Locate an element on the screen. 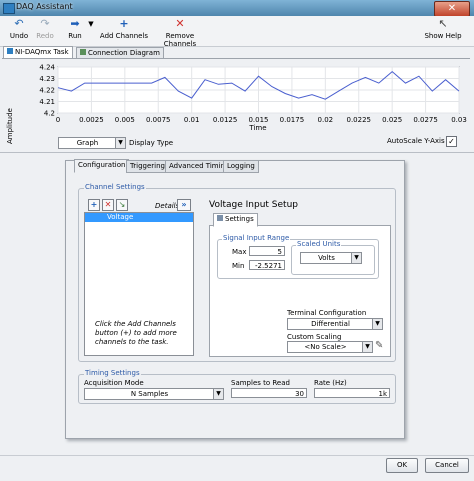 Image resolution: width=474 pixels, height=481 pixels. undo-label: Undo is located at coordinates (19, 36).